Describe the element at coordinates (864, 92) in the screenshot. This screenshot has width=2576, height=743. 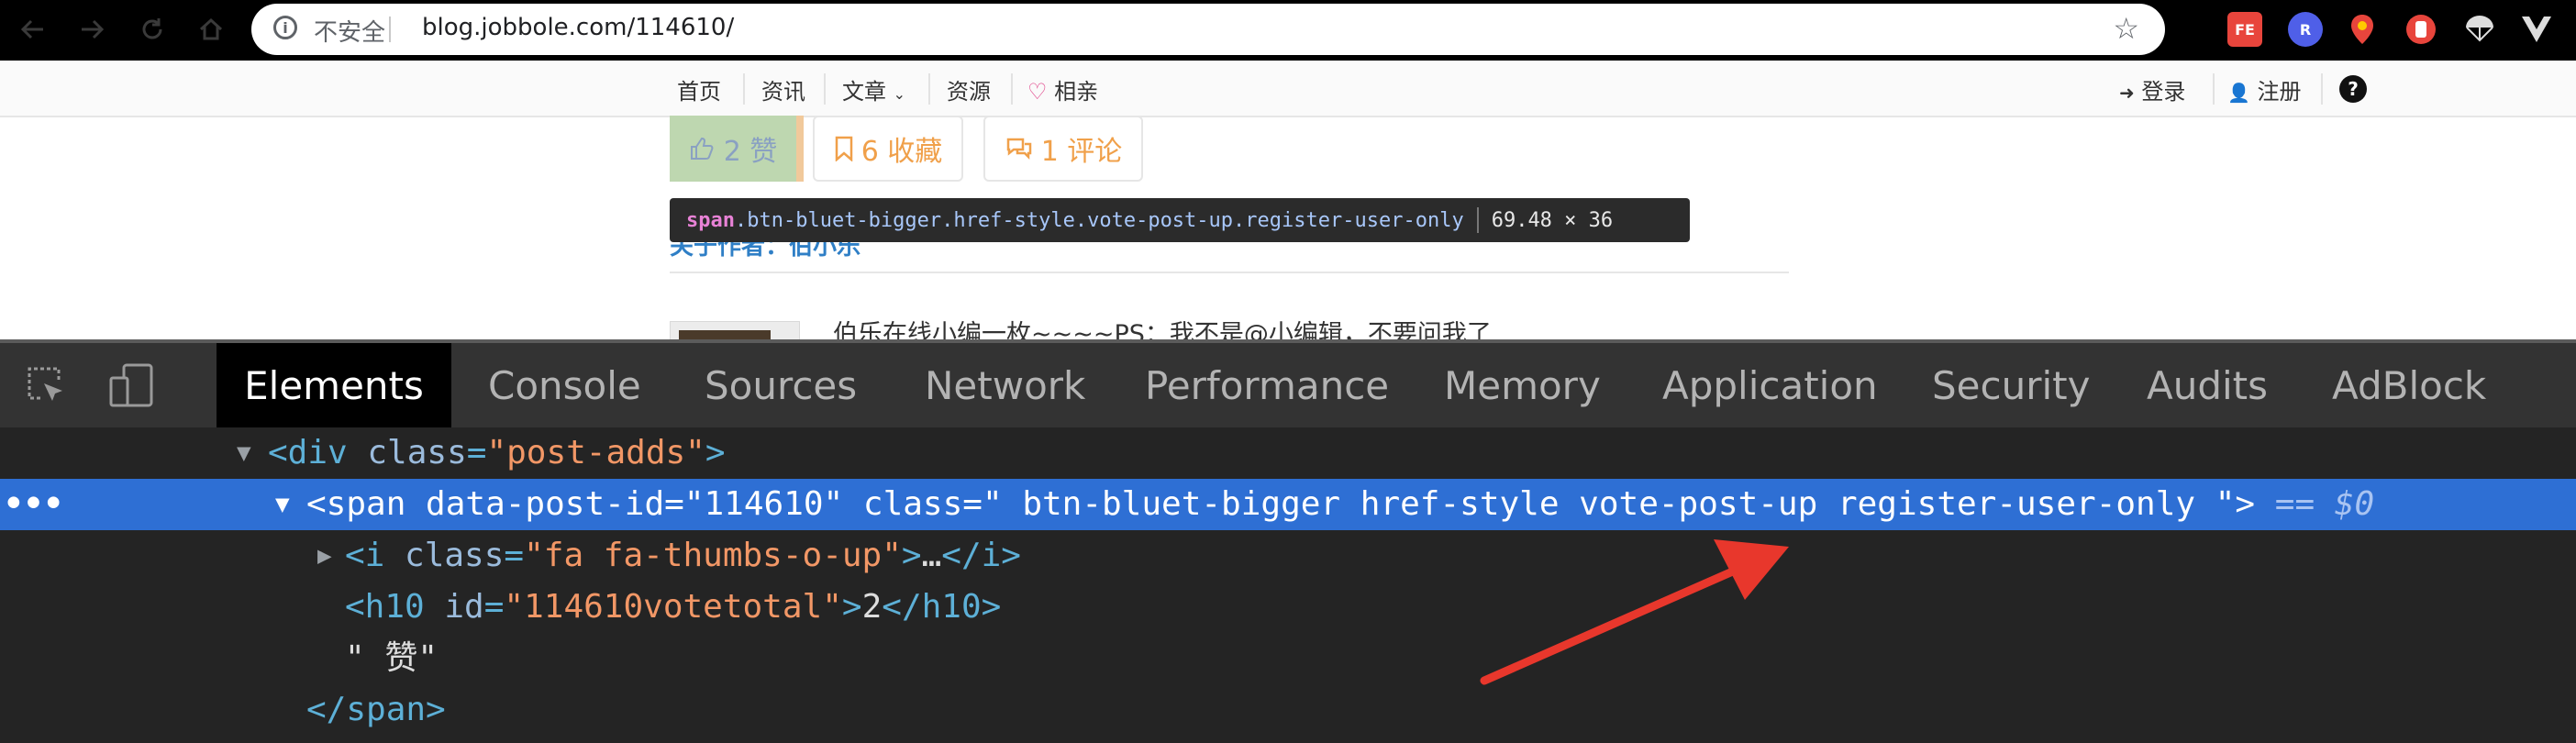
I see `nav-item-articles-label: 文章` at that location.